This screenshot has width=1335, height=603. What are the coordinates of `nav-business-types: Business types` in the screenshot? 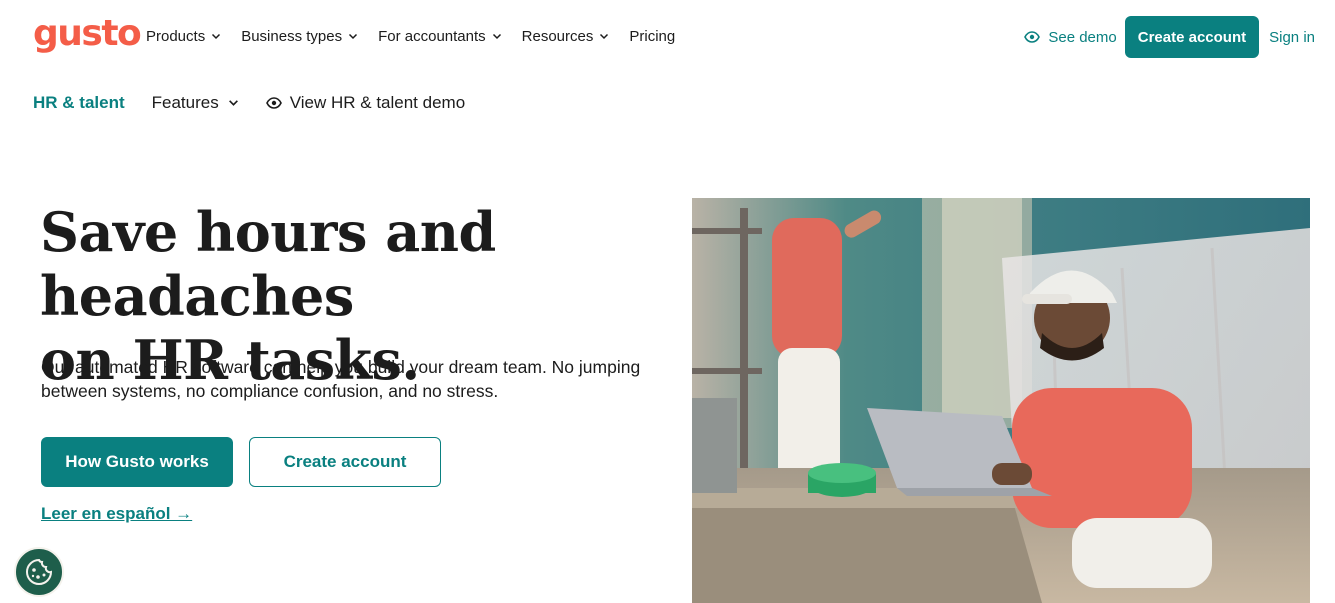 It's located at (299, 36).